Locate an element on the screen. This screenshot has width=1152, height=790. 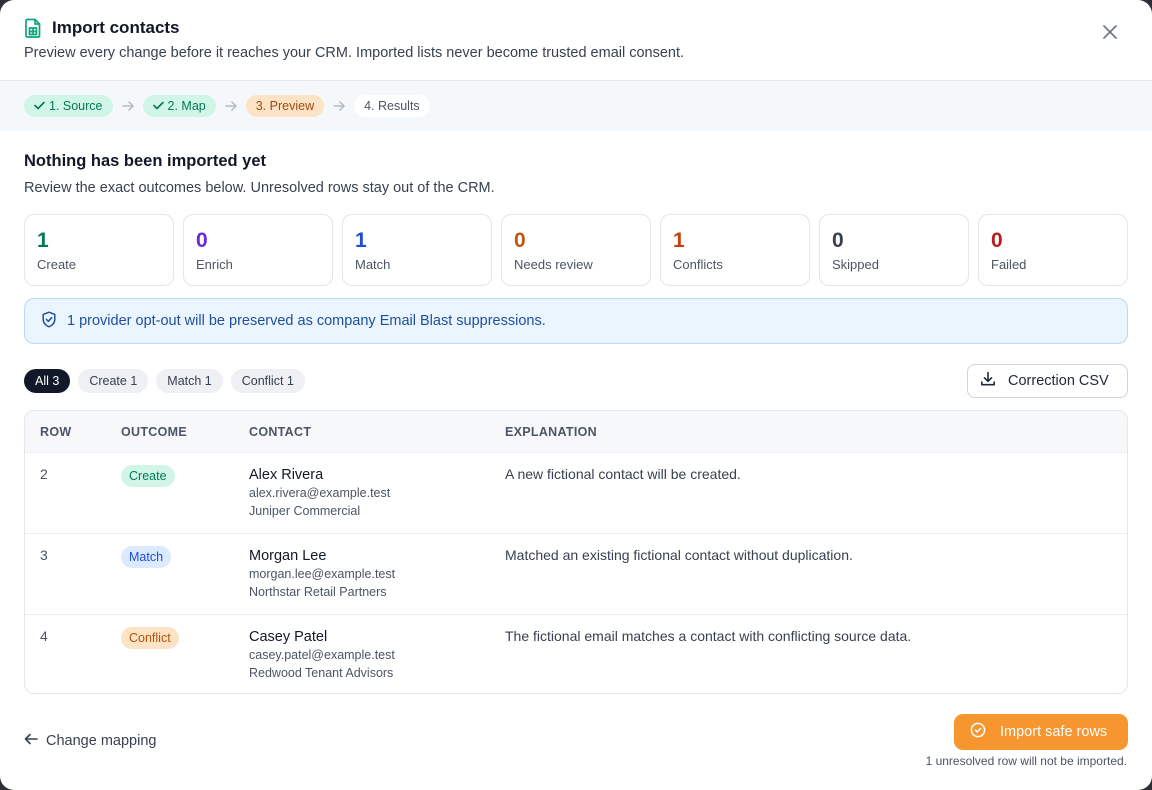
correction-csv-label: Correction CSV is located at coordinates (1058, 381).